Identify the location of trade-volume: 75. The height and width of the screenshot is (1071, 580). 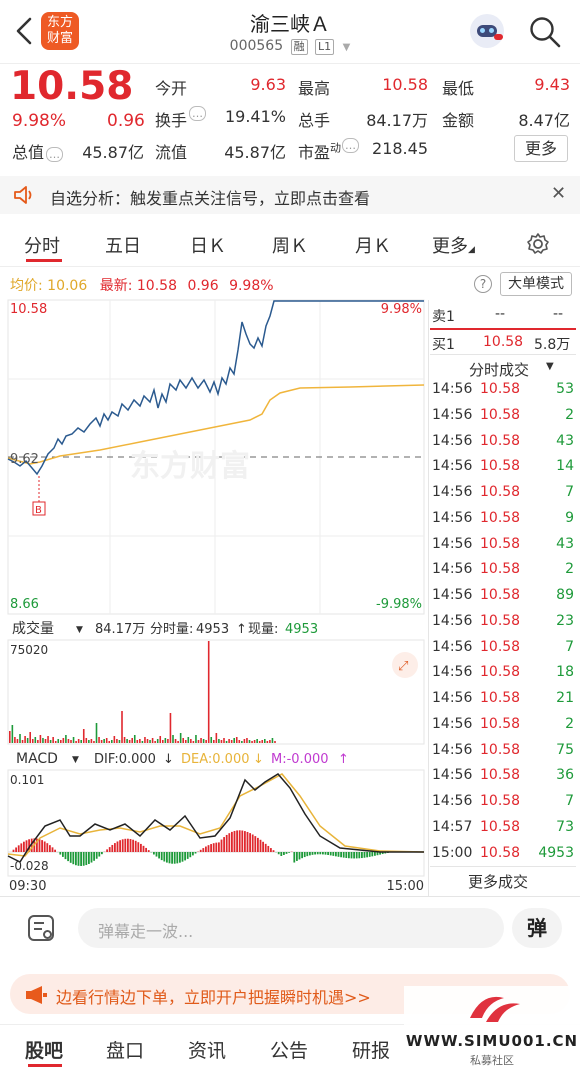
(565, 749).